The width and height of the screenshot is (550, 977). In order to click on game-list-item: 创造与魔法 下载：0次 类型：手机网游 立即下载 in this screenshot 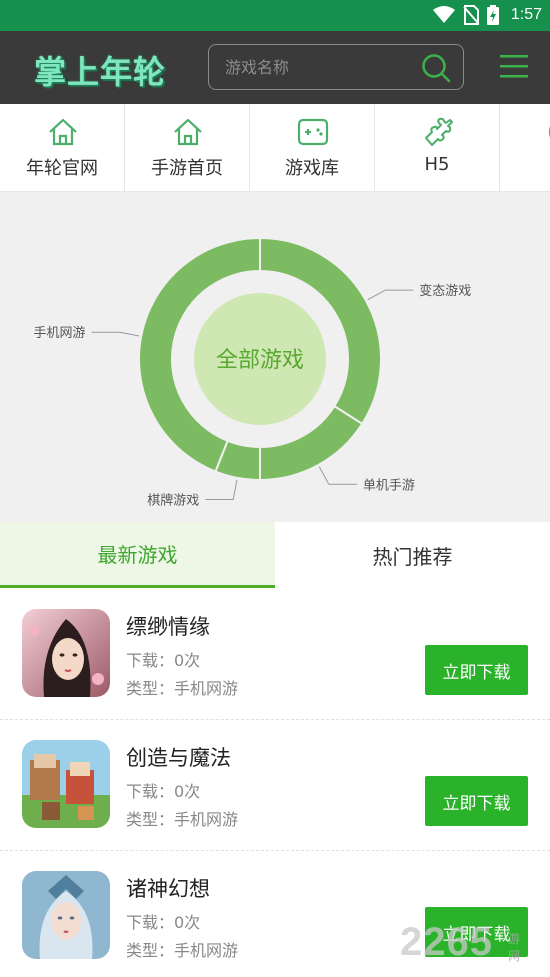, I will do `click(275, 785)`.